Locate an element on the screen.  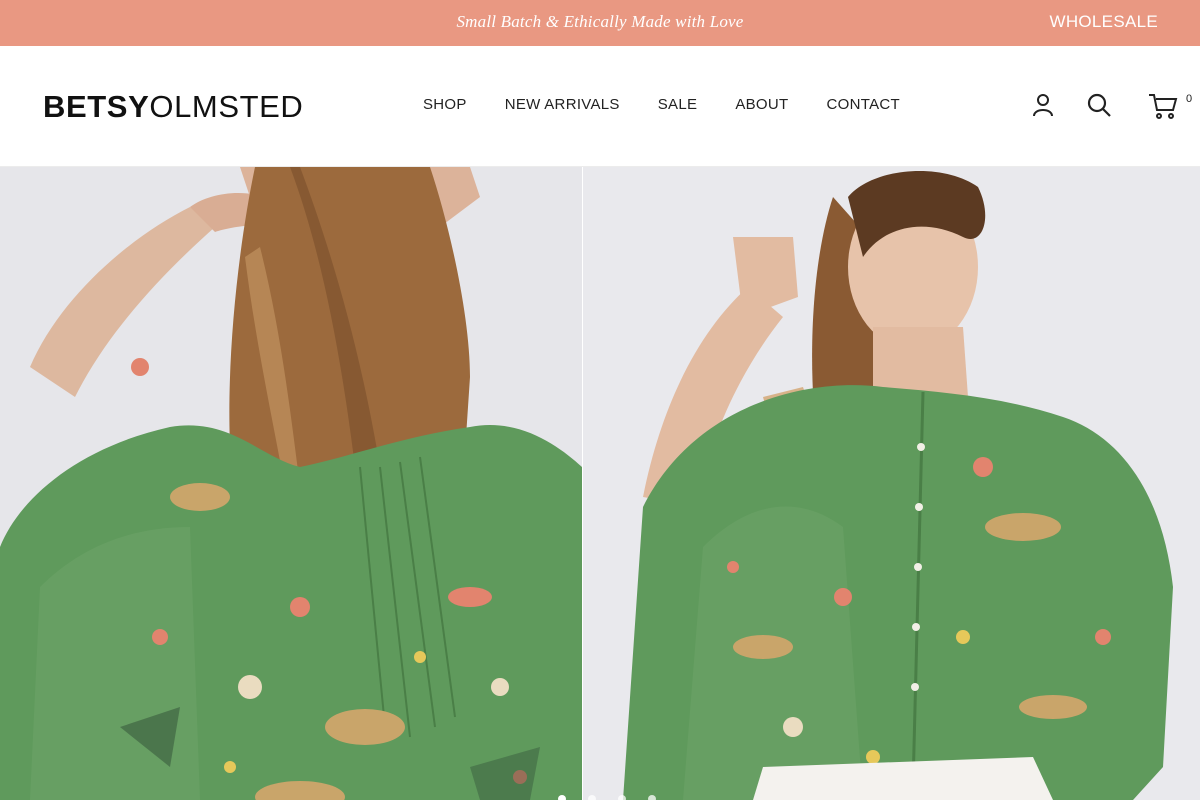
nav-sale: SALE is located at coordinates (678, 104).